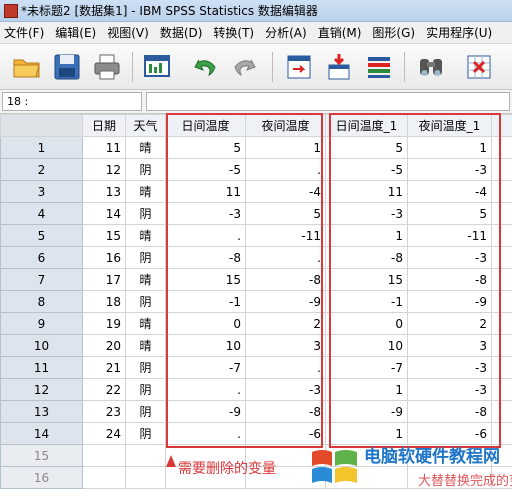  Describe the element at coordinates (104, 147) in the screenshot. I see `cell-date: 11` at that location.